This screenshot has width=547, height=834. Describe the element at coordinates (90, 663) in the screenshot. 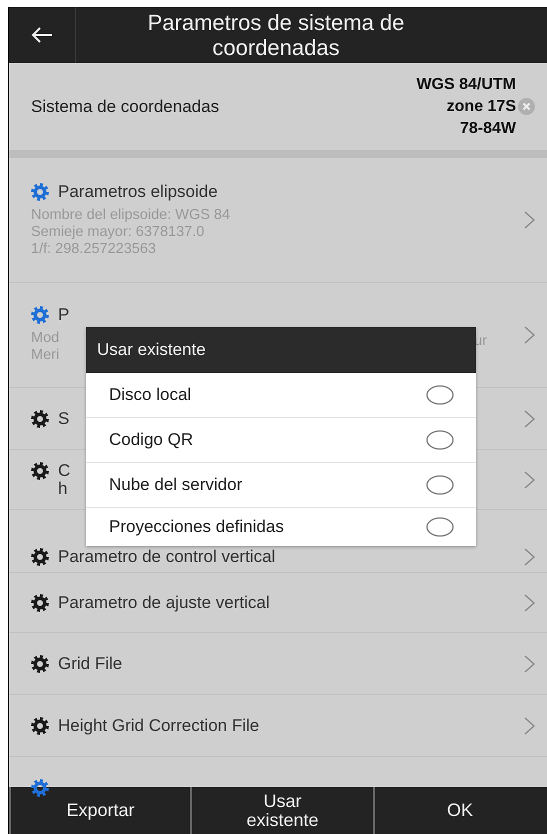

I see `setting-title: Grid File` at that location.